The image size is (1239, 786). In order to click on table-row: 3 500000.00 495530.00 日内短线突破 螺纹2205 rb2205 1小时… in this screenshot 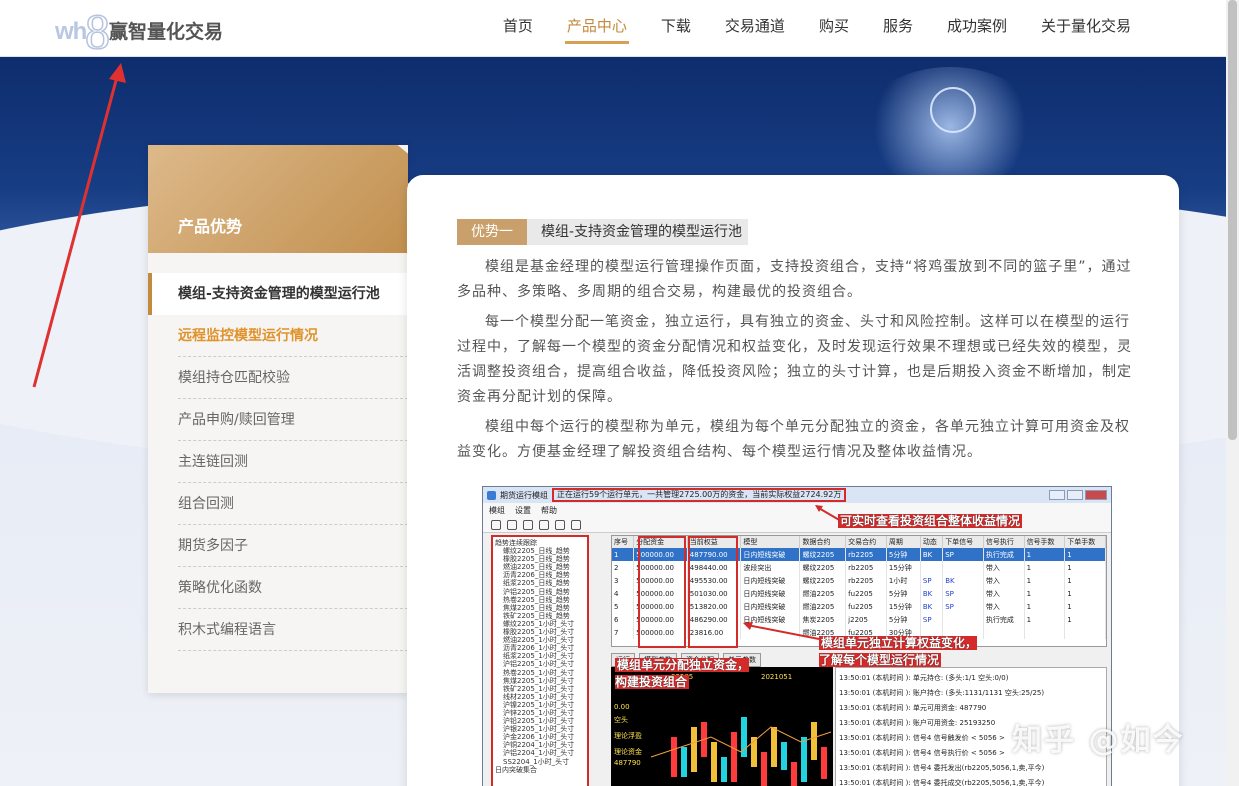, I will do `click(859, 580)`.